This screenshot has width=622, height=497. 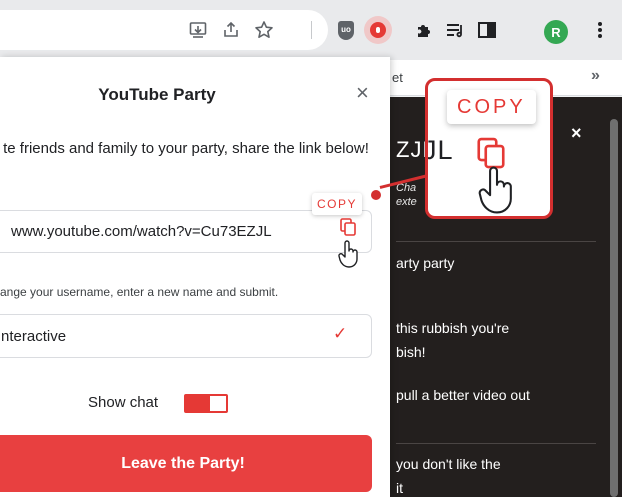 What do you see at coordinates (487, 30) in the screenshot?
I see `side-panel-icon` at bounding box center [487, 30].